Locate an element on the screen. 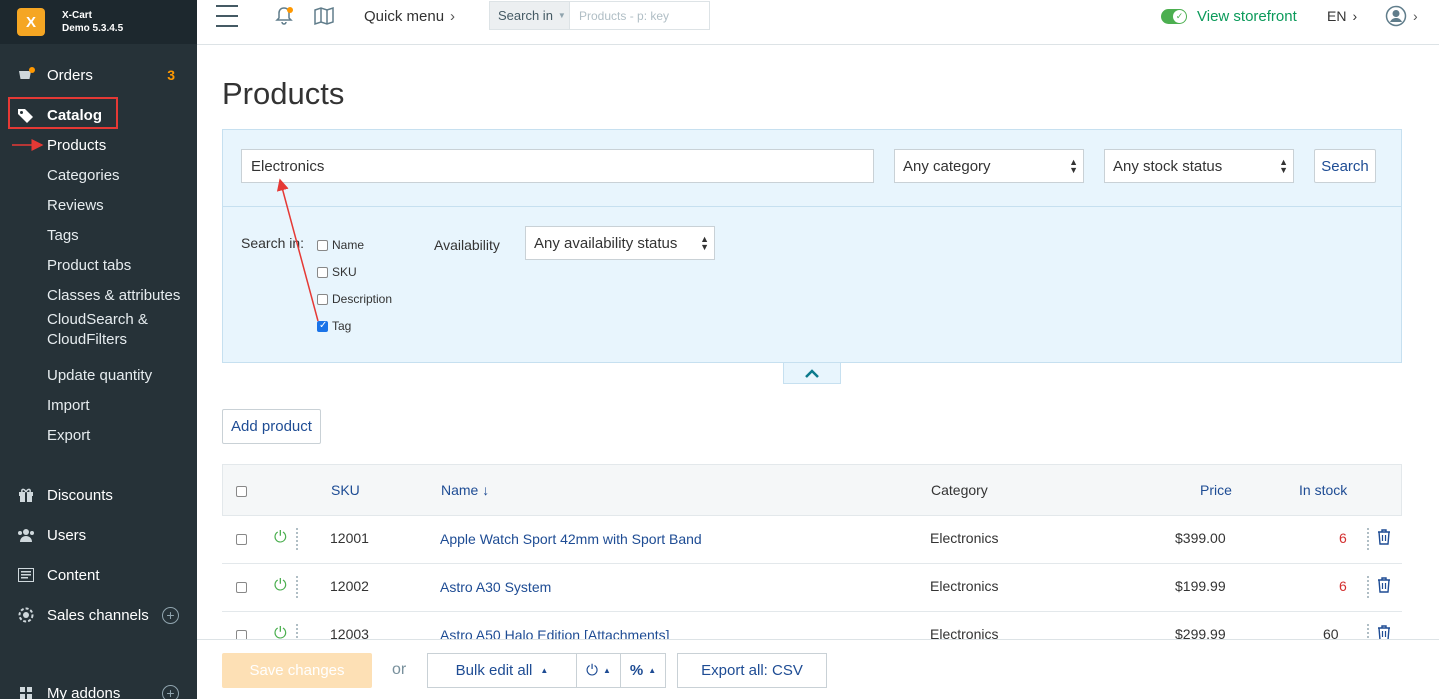 This screenshot has width=1439, height=699. or-separator: or is located at coordinates (399, 669).